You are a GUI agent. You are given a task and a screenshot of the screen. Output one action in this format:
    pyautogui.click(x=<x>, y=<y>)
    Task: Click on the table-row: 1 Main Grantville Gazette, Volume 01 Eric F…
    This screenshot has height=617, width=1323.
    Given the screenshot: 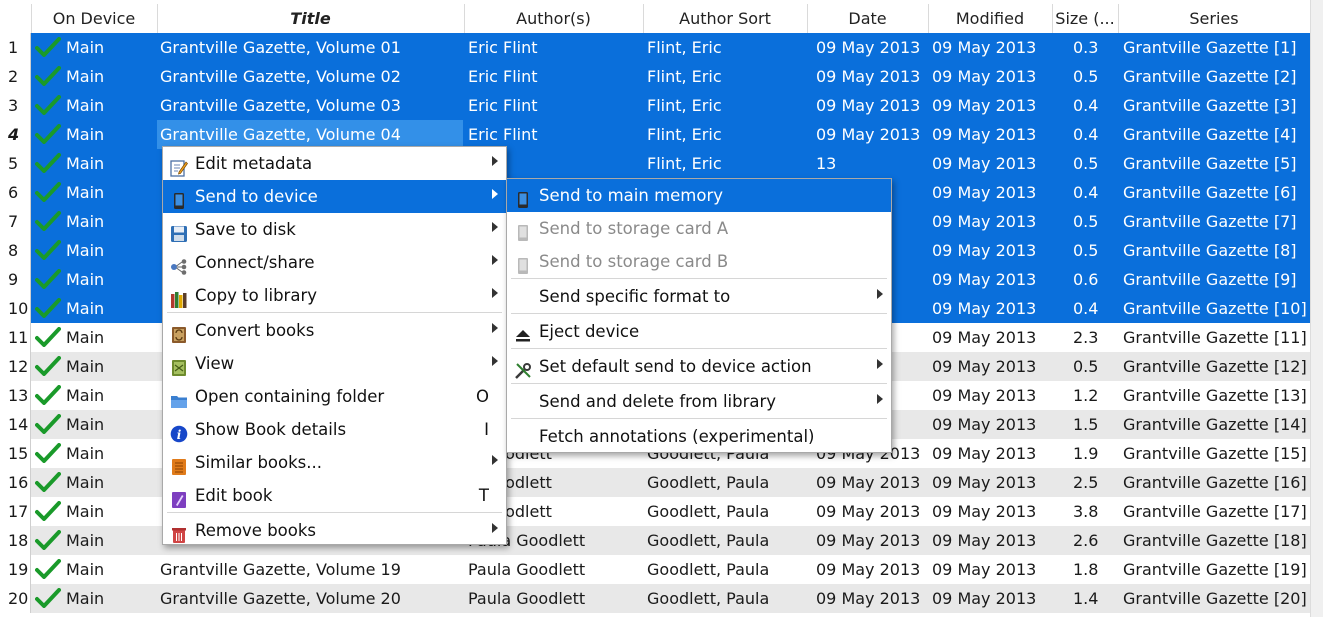 What is the action you would take?
    pyautogui.click(x=655, y=47)
    